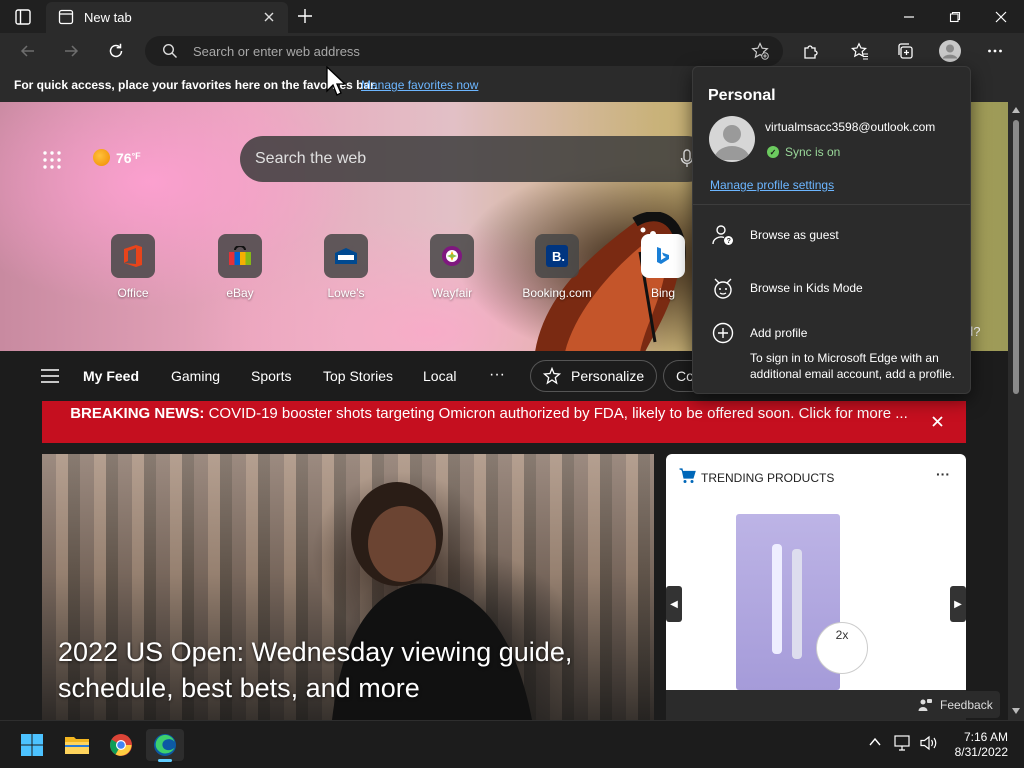 This screenshot has height=768, width=1024. What do you see at coordinates (772, 185) in the screenshot?
I see `manage-profile-settings-link: Manage profile settings` at bounding box center [772, 185].